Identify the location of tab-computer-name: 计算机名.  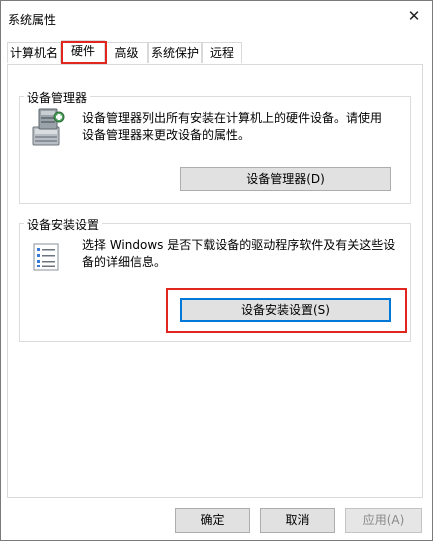
(34, 52).